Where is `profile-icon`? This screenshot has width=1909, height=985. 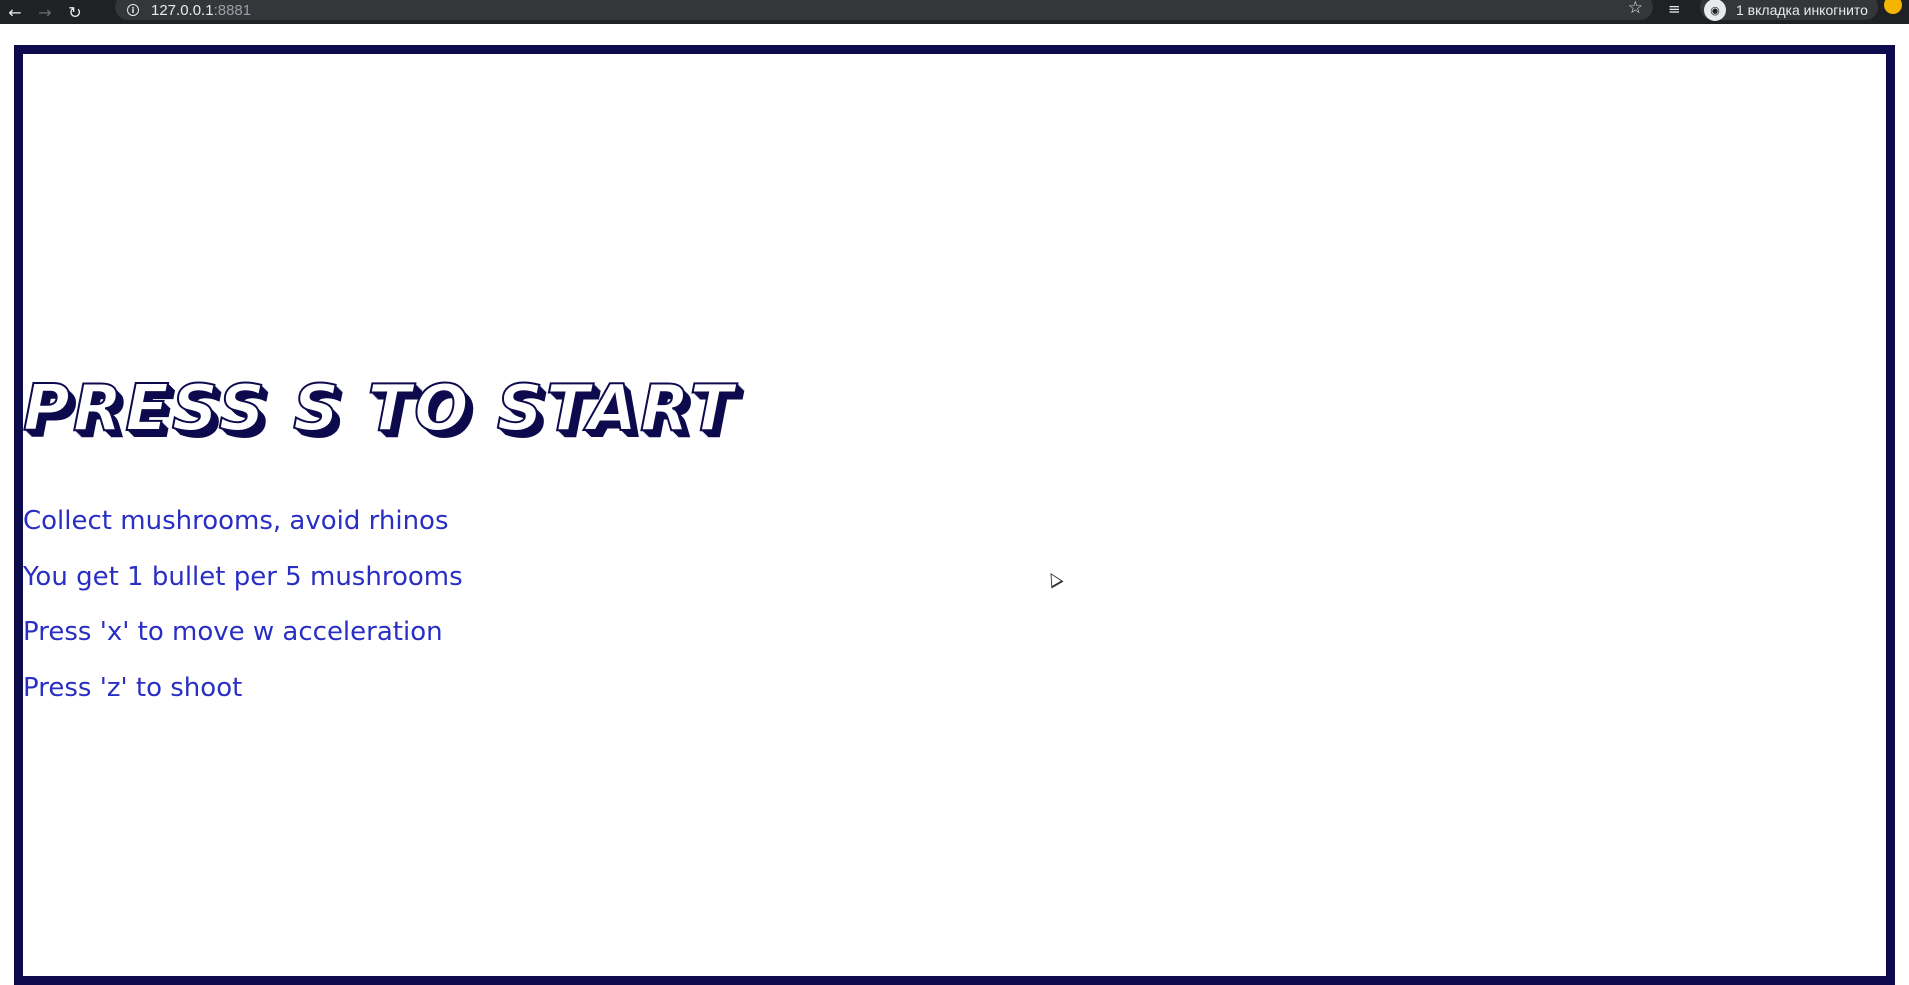 profile-icon is located at coordinates (1893, 7).